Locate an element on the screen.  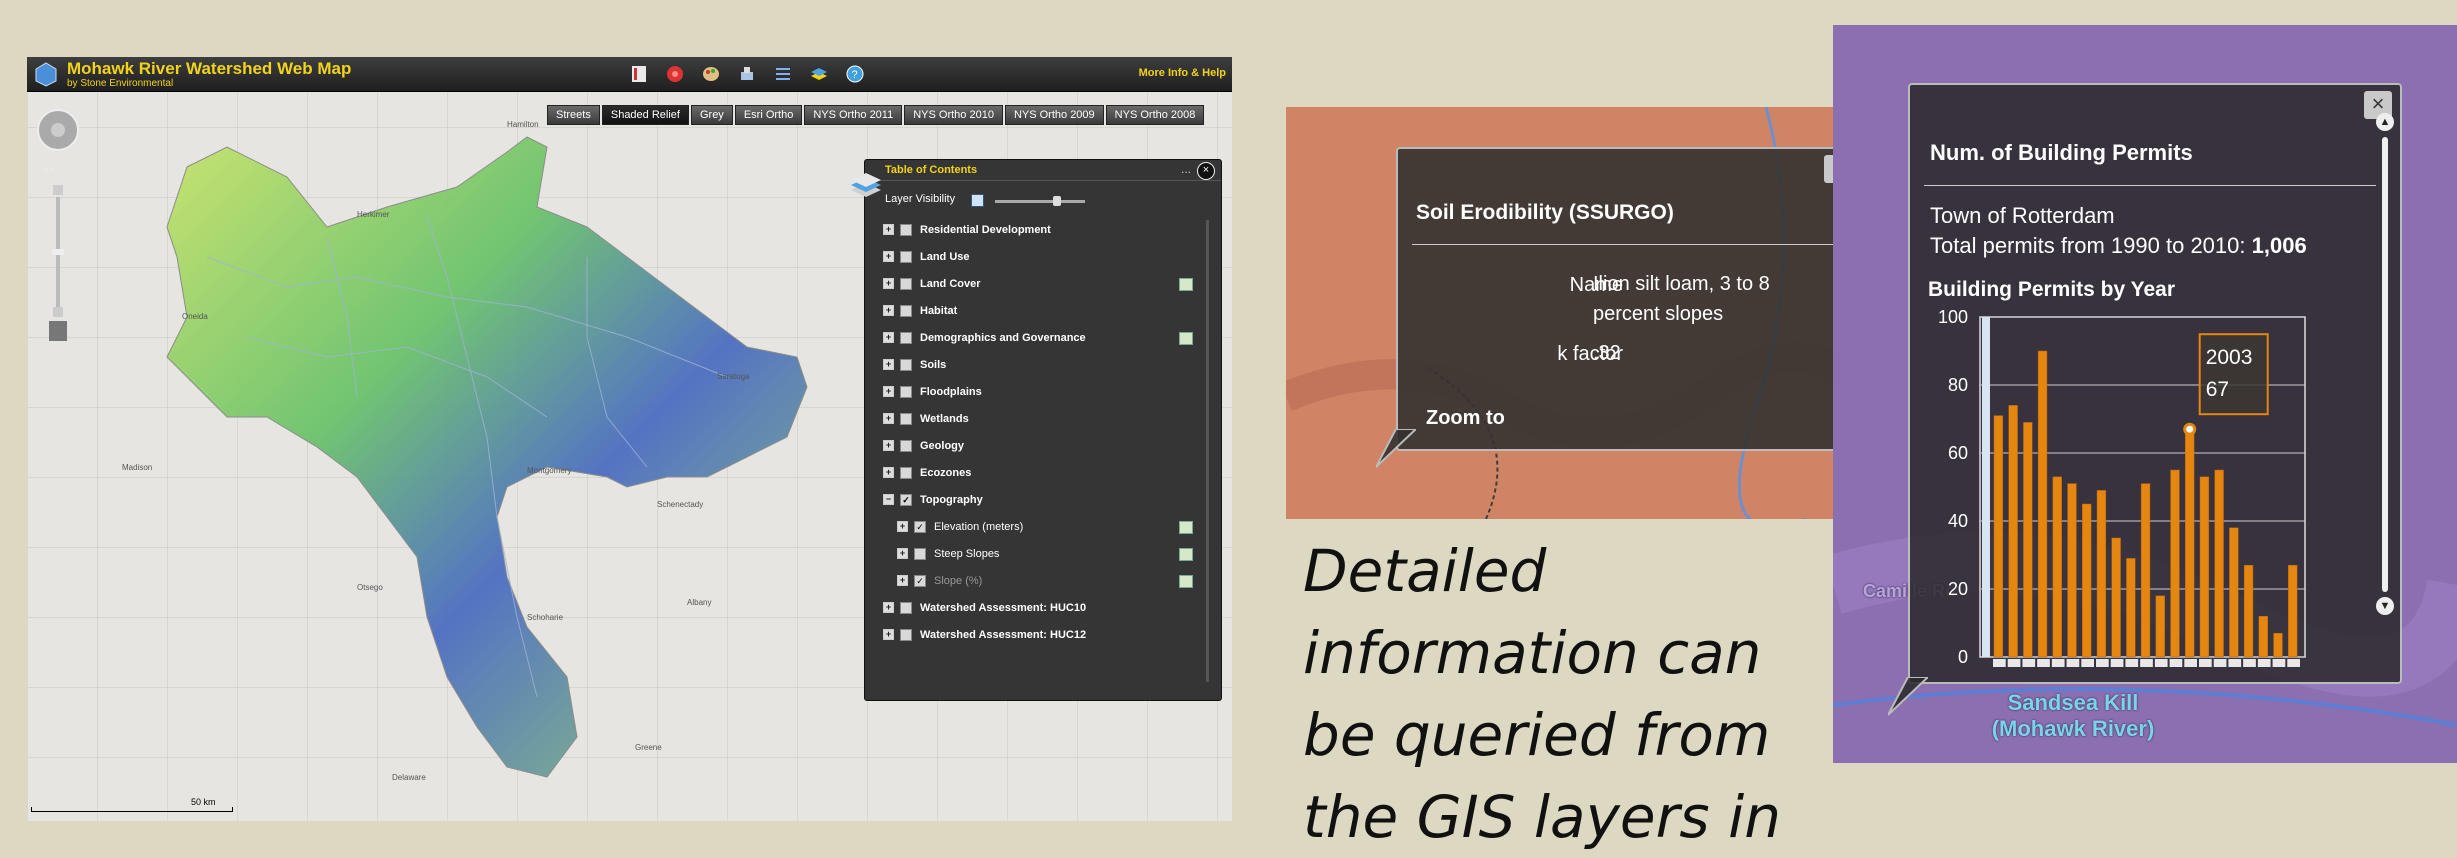
basemap-grey: Grey is located at coordinates (711, 115).